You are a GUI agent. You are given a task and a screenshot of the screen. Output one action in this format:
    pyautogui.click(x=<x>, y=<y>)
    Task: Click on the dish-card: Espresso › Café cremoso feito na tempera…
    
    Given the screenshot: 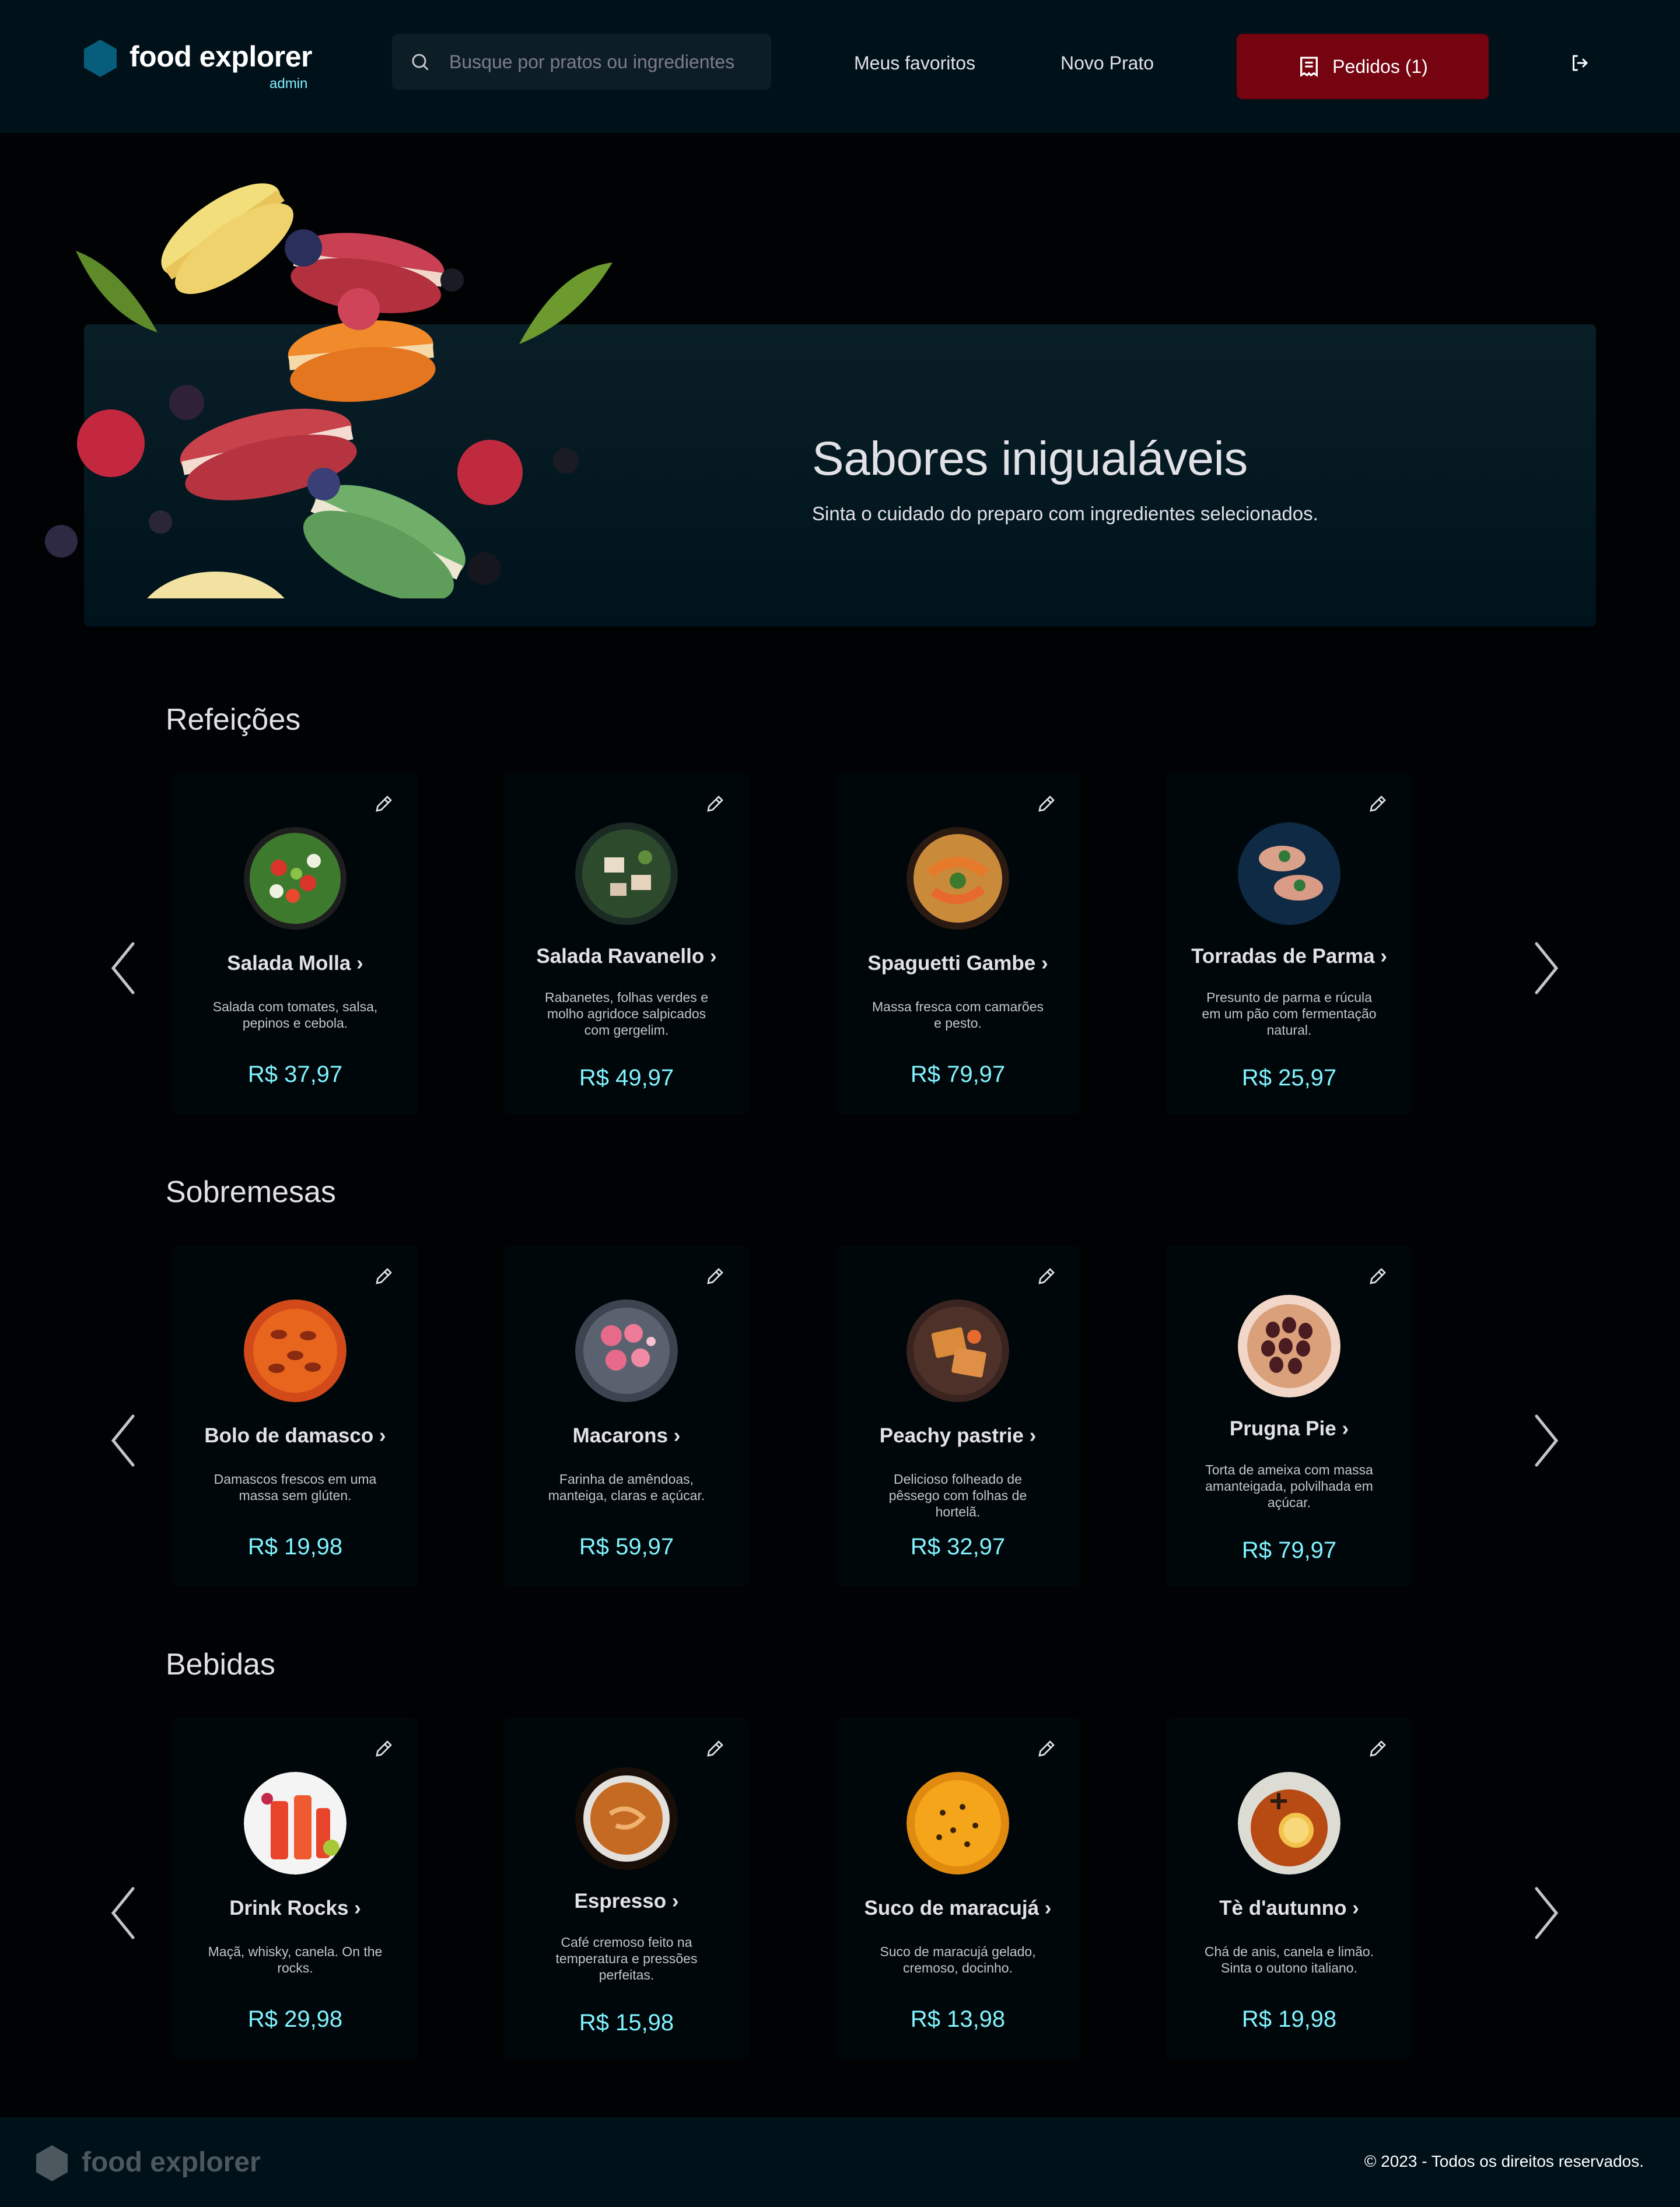 What is the action you would take?
    pyautogui.click(x=626, y=1889)
    